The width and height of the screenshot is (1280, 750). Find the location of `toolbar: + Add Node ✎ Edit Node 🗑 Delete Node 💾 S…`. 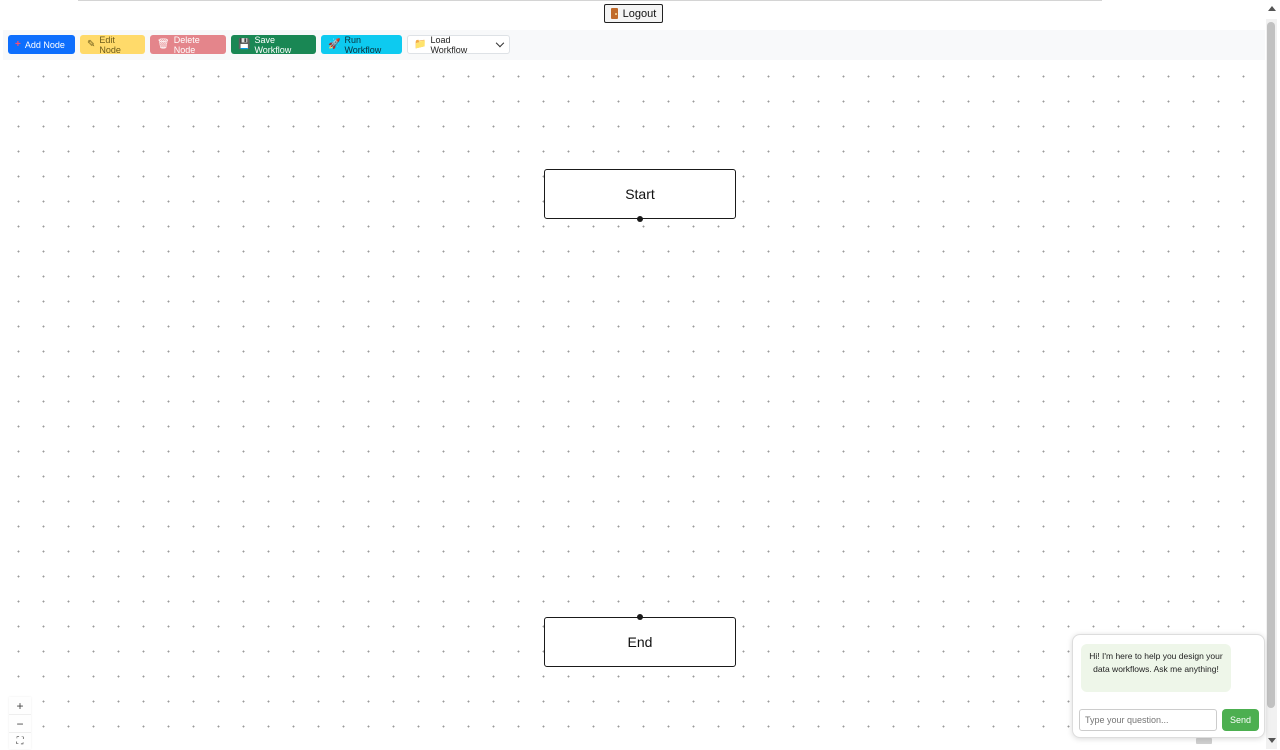

toolbar: + Add Node ✎ Edit Node 🗑 Delete Node 💾 S… is located at coordinates (634, 45).